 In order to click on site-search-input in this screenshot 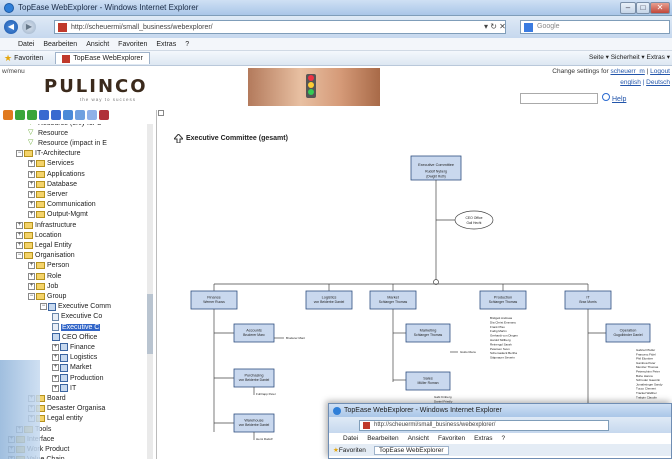, I will do `click(559, 98)`.